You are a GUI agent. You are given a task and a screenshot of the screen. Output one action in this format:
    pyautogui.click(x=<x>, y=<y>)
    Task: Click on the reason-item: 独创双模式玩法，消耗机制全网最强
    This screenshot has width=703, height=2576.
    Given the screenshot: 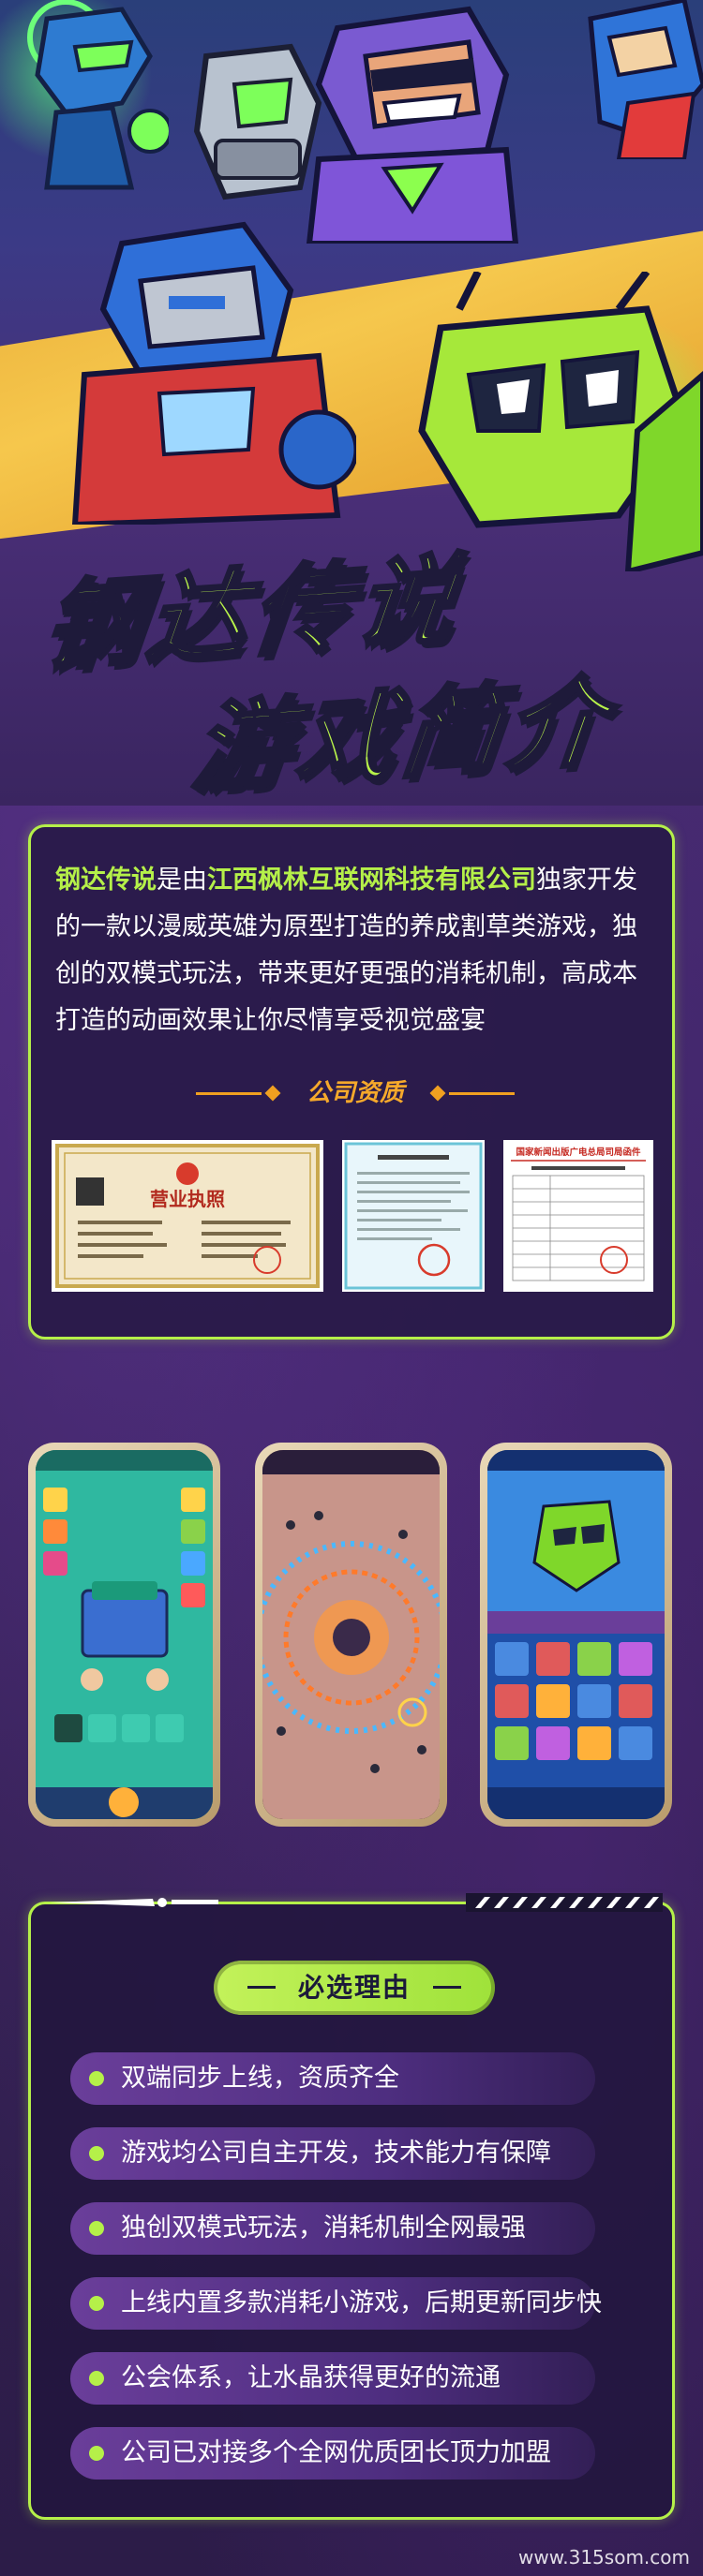 What is the action you would take?
    pyautogui.click(x=332, y=2228)
    